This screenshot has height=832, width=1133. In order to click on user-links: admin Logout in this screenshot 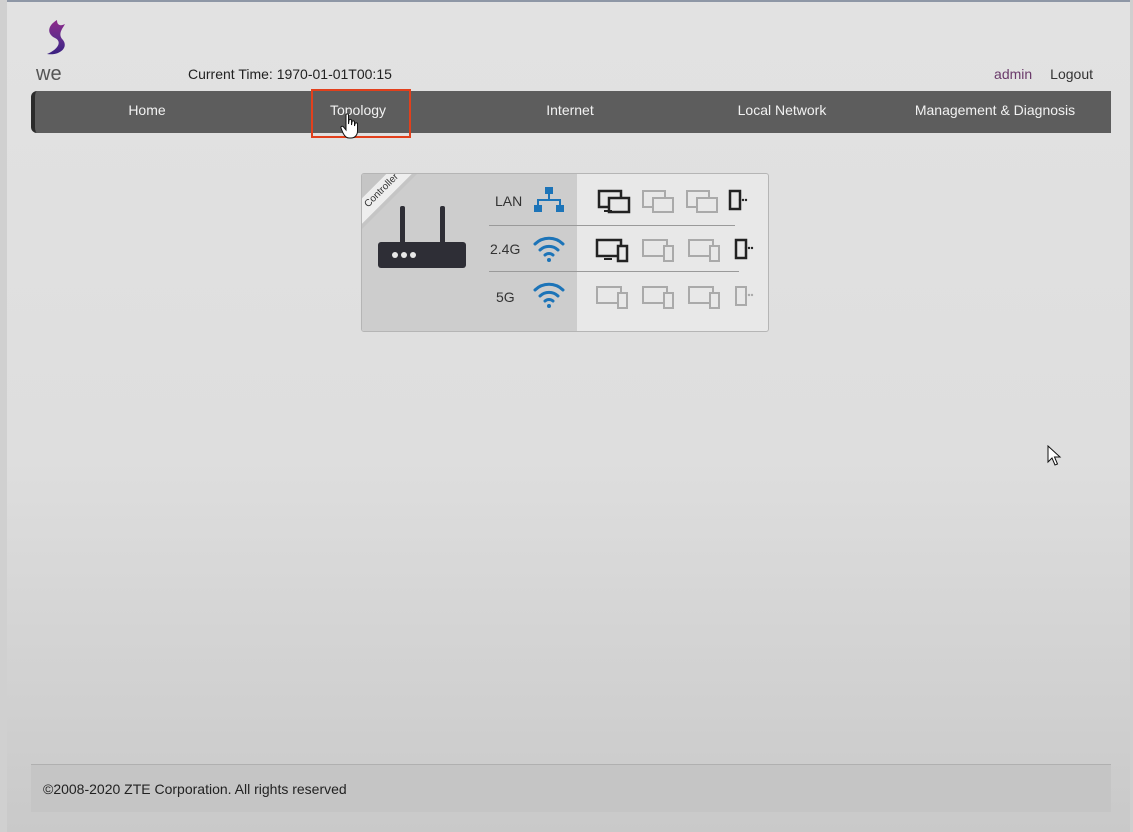, I will do `click(1043, 74)`.